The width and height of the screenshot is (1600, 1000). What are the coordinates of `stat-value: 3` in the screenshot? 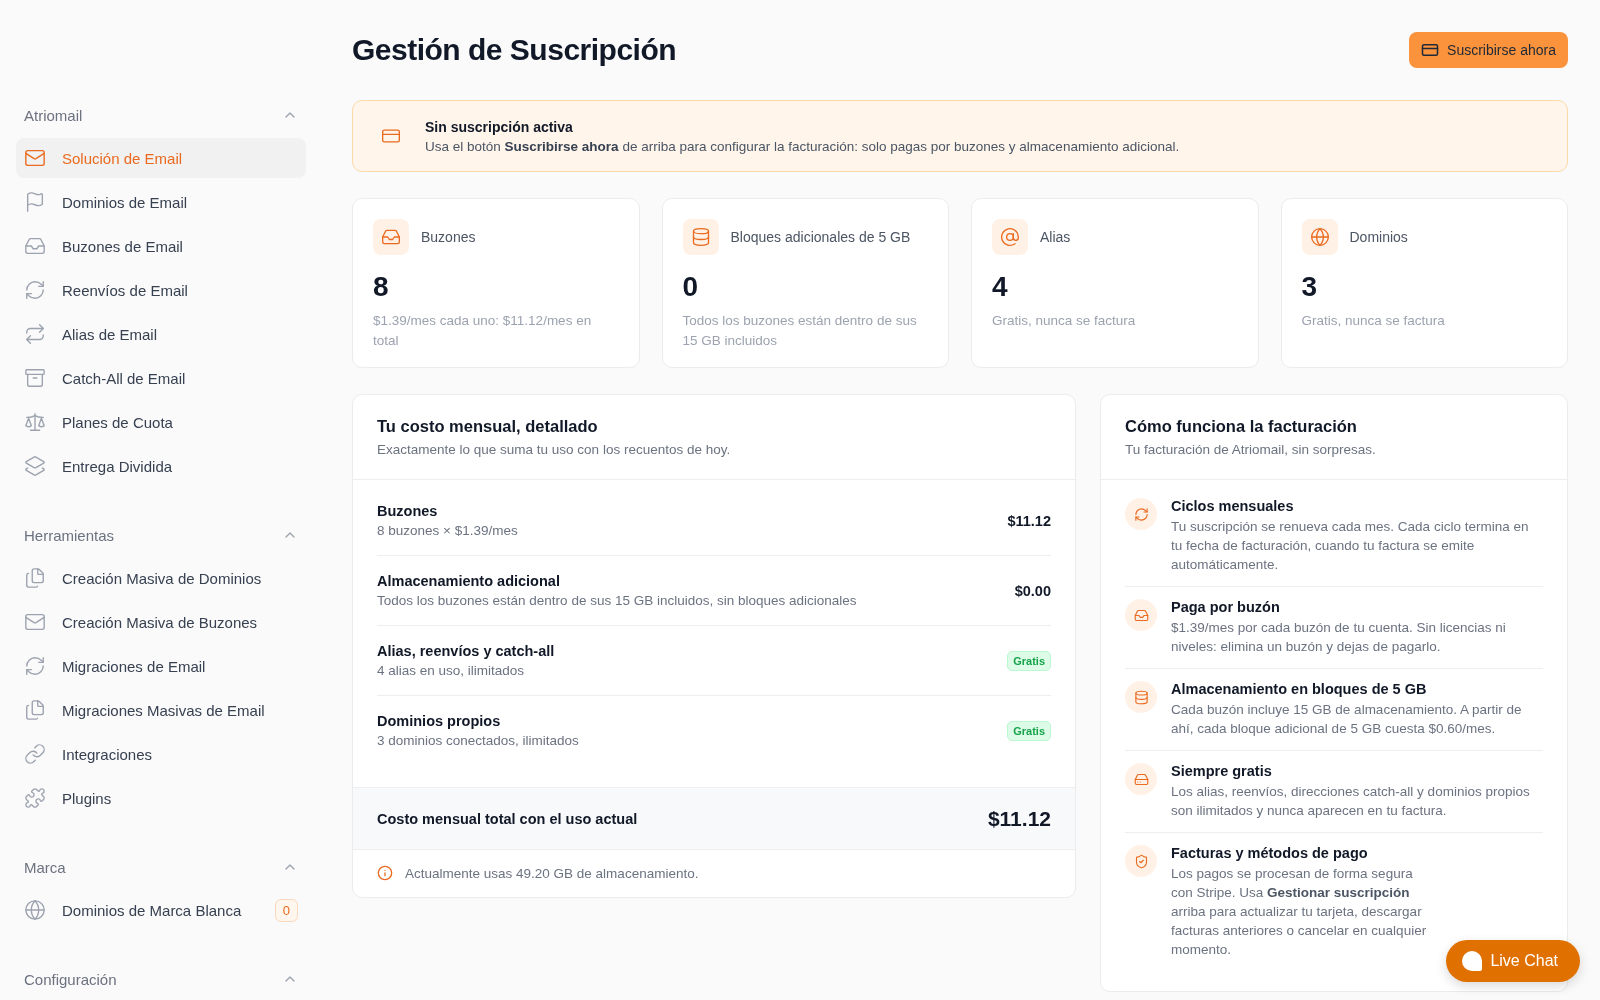 It's located at (1310, 287).